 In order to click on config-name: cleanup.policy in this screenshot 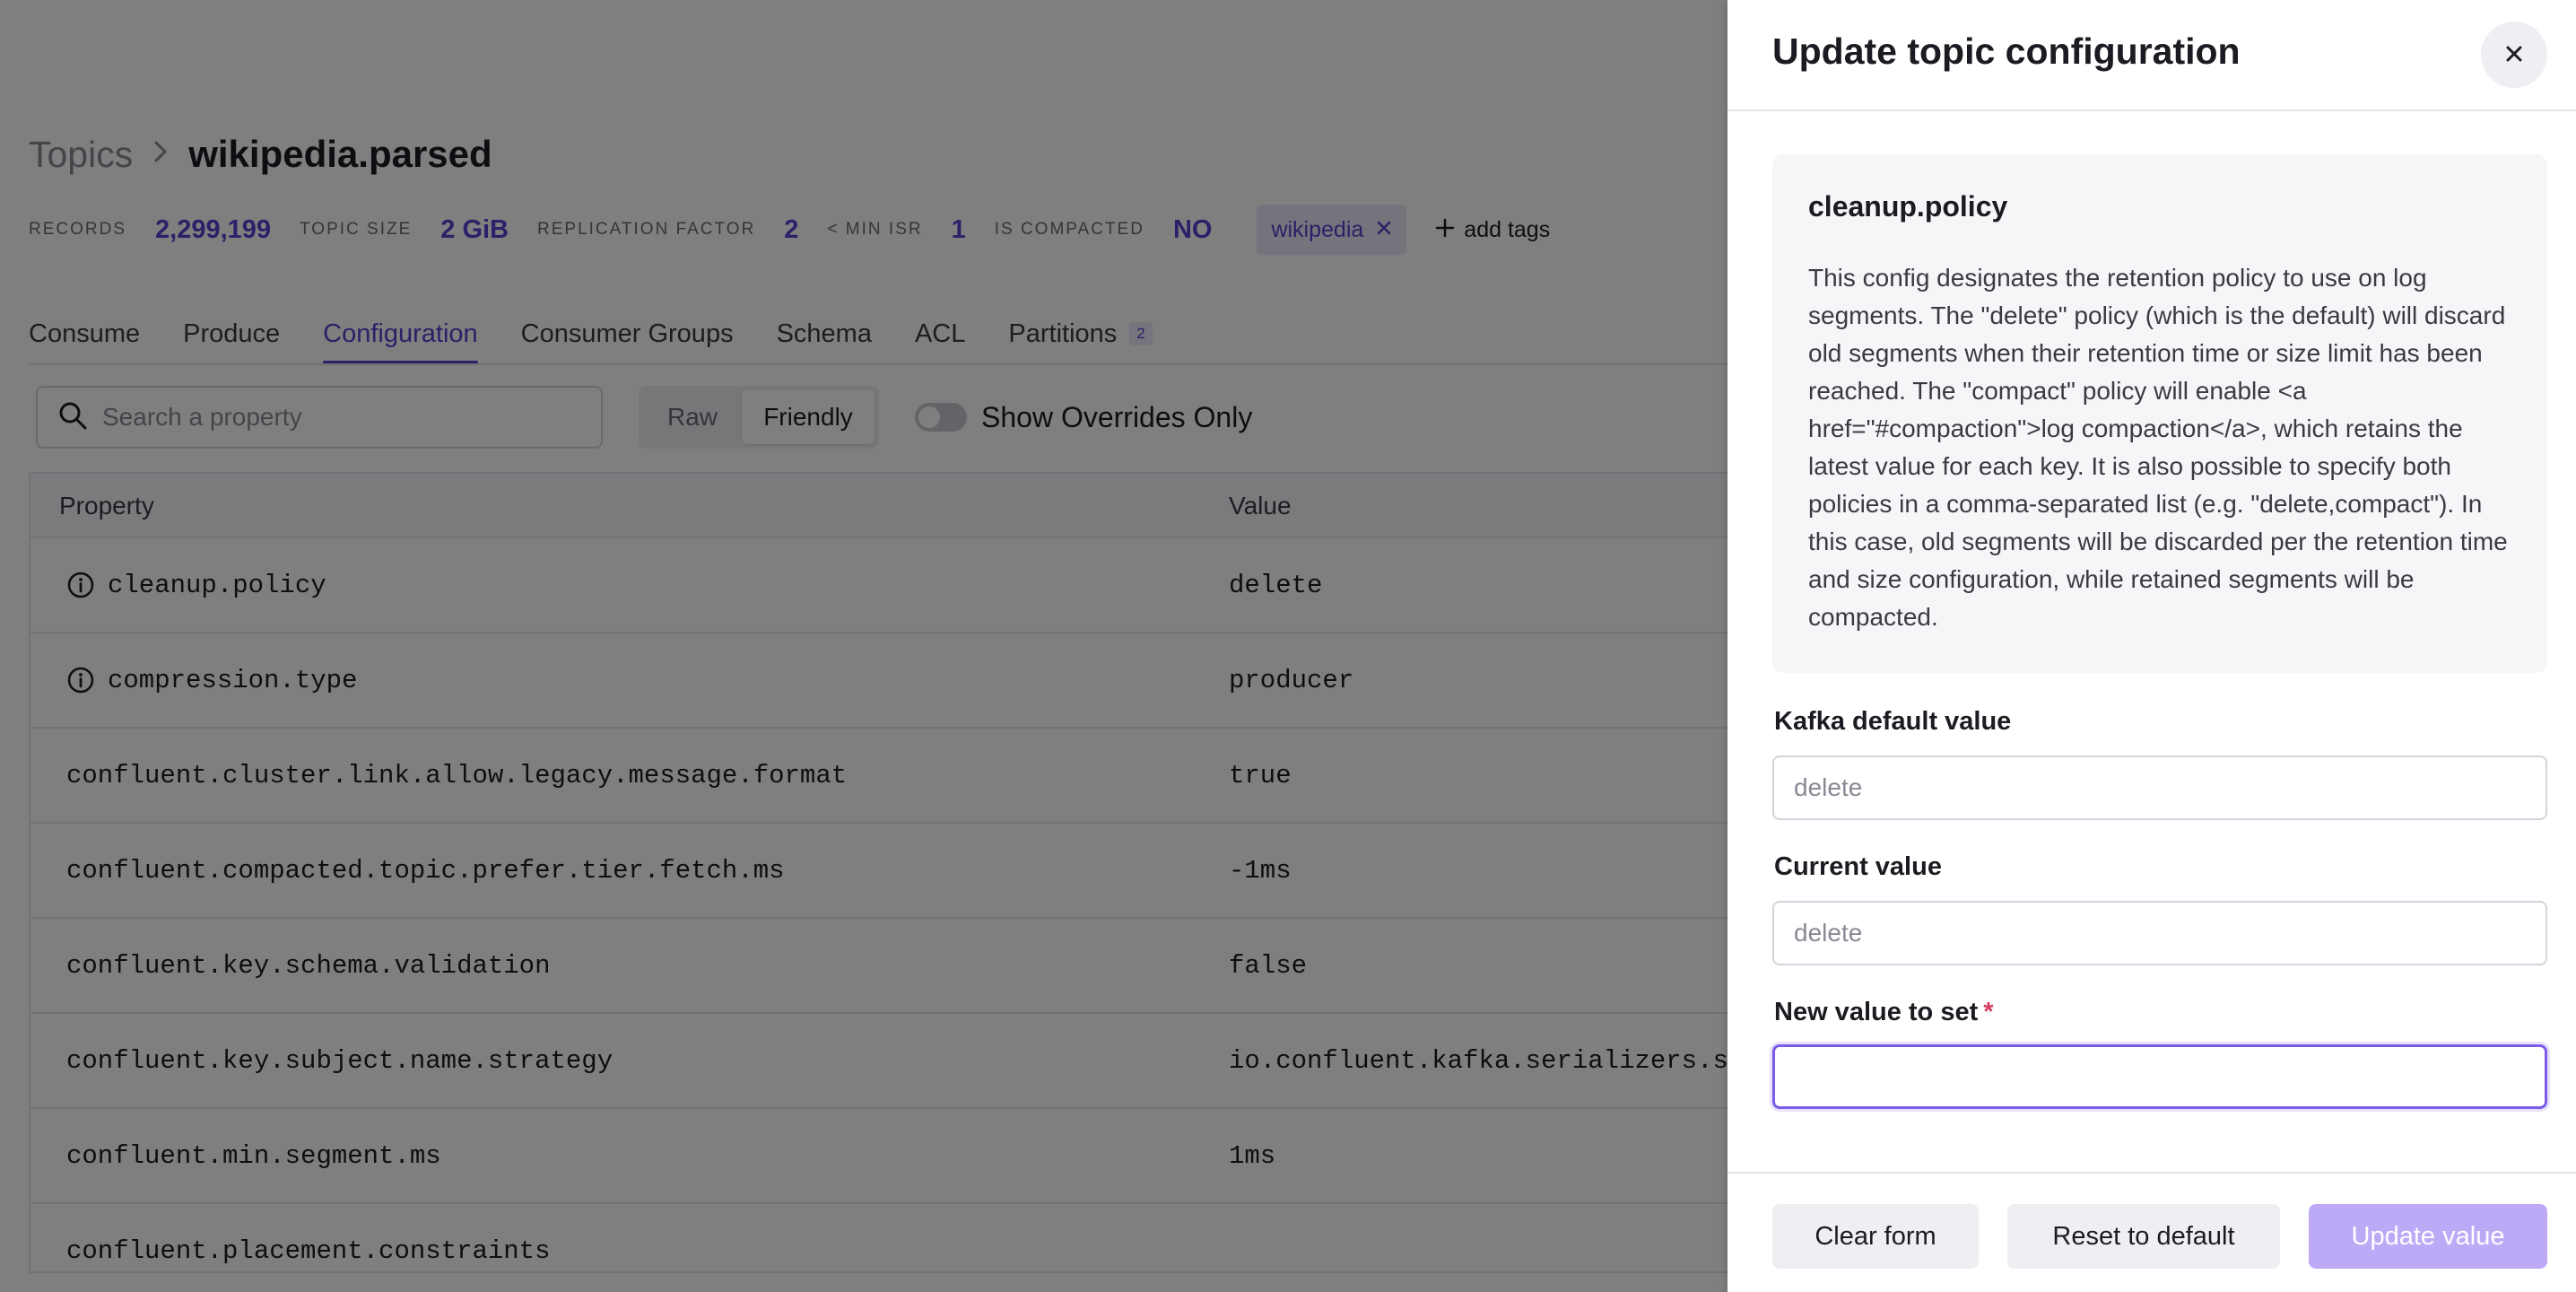, I will do `click(1908, 206)`.